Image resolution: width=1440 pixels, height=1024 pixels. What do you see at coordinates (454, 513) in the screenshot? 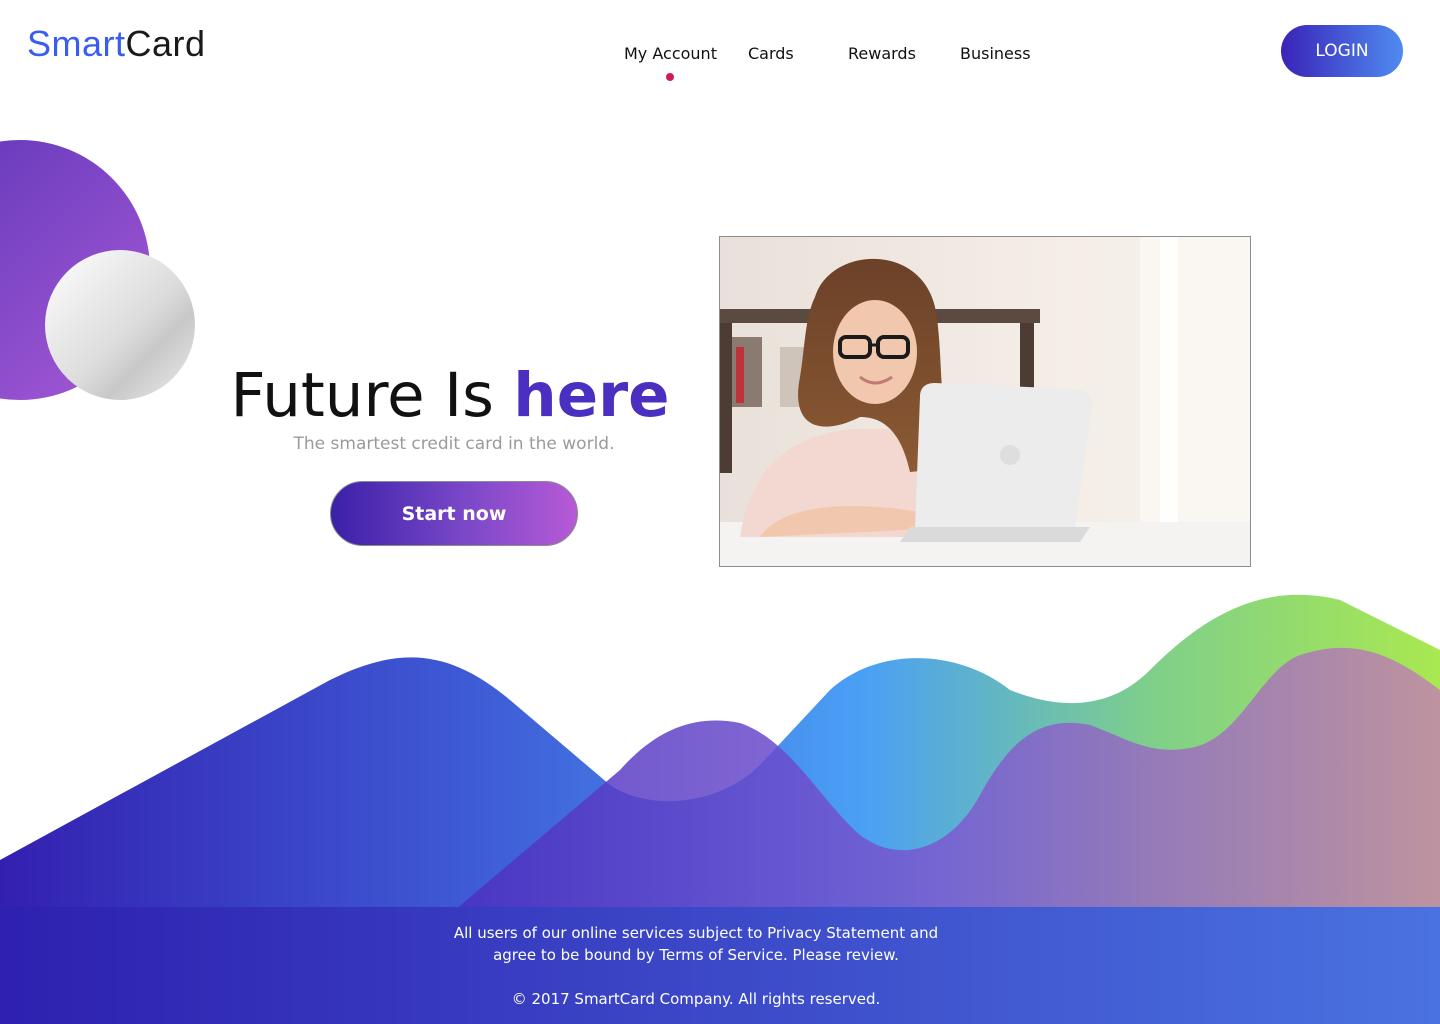
I see `start-now-button: Start now` at bounding box center [454, 513].